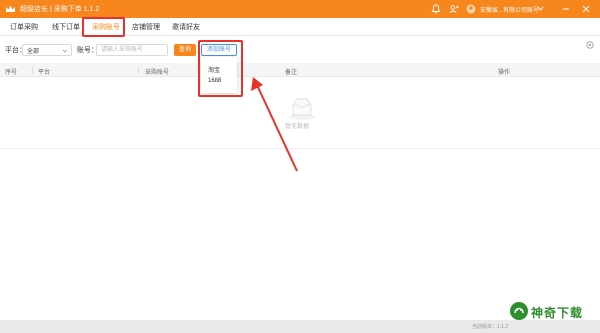 The width and height of the screenshot is (600, 333). What do you see at coordinates (590, 45) in the screenshot?
I see `settings-icon` at bounding box center [590, 45].